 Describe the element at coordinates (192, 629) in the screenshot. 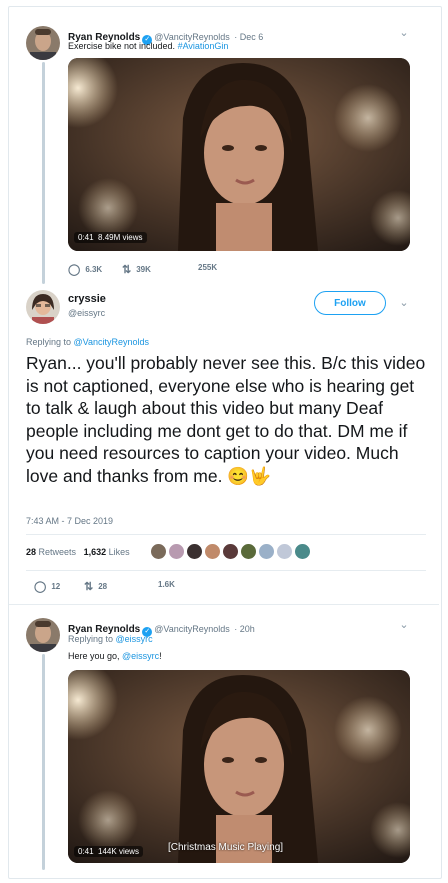

I see `user-handle: @VancityReynolds` at that location.